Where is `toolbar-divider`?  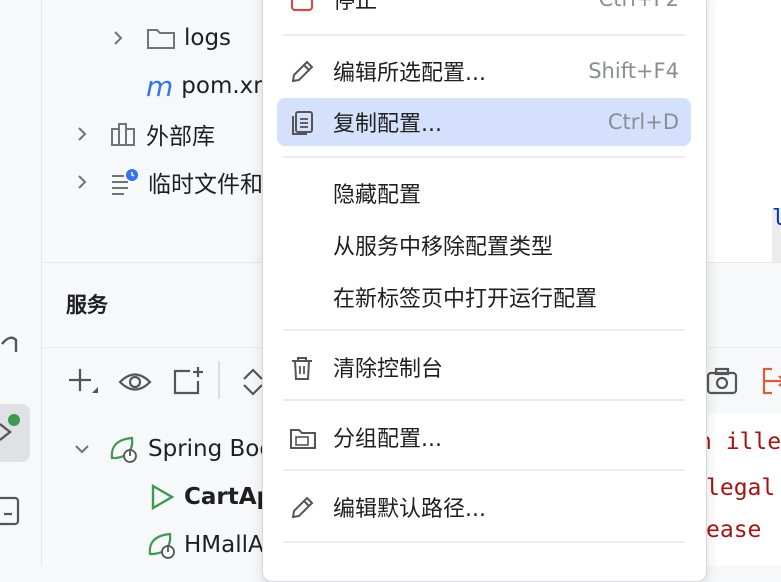 toolbar-divider is located at coordinates (219, 380).